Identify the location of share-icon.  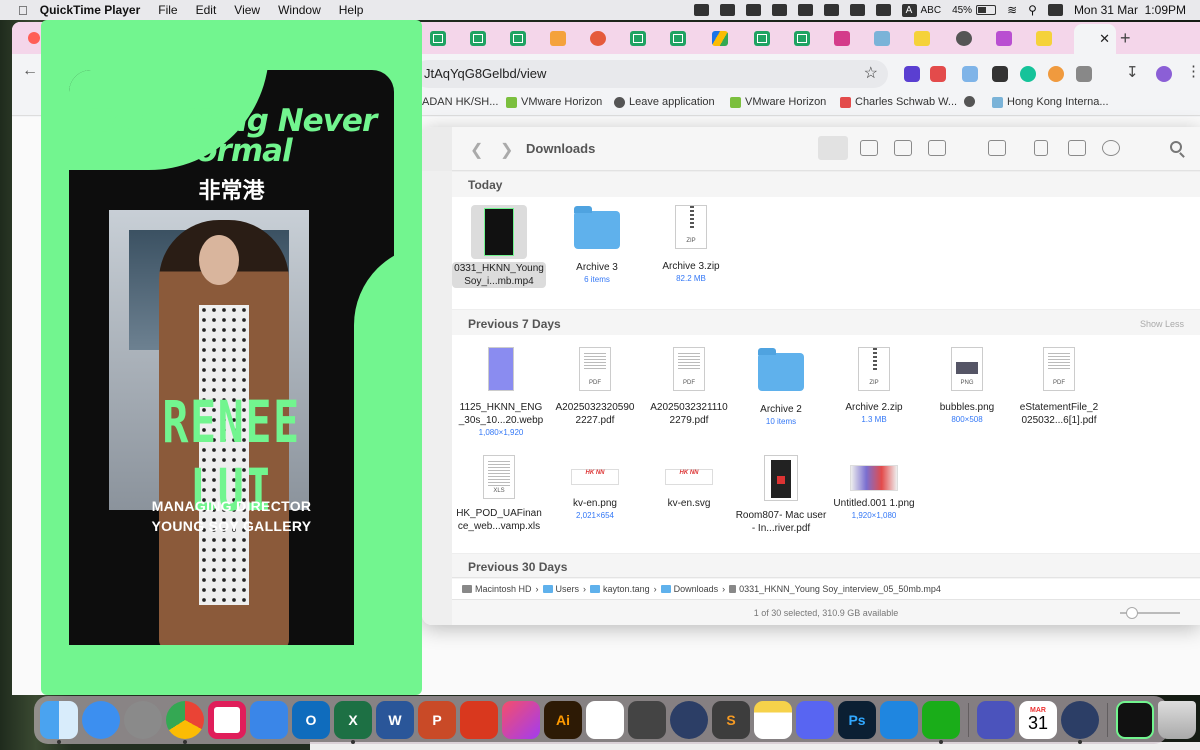
(1041, 148).